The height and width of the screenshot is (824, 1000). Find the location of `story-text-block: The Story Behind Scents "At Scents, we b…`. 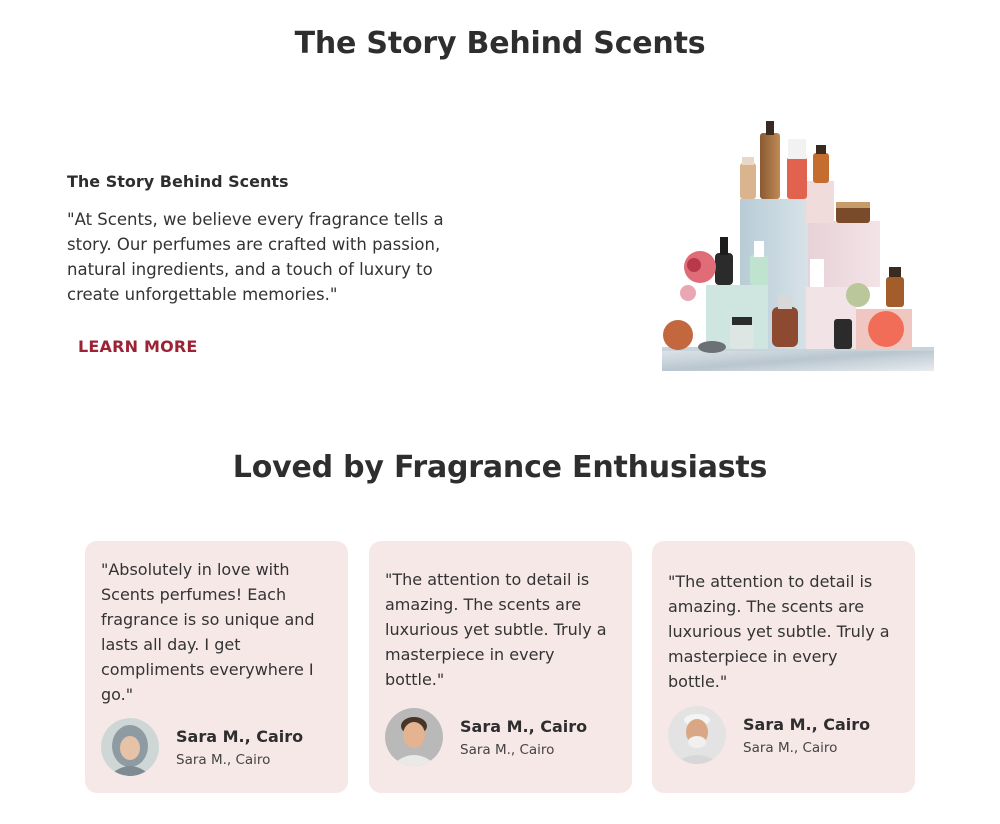

story-text-block: The Story Behind Scents "At Scents, we b… is located at coordinates (267, 239).